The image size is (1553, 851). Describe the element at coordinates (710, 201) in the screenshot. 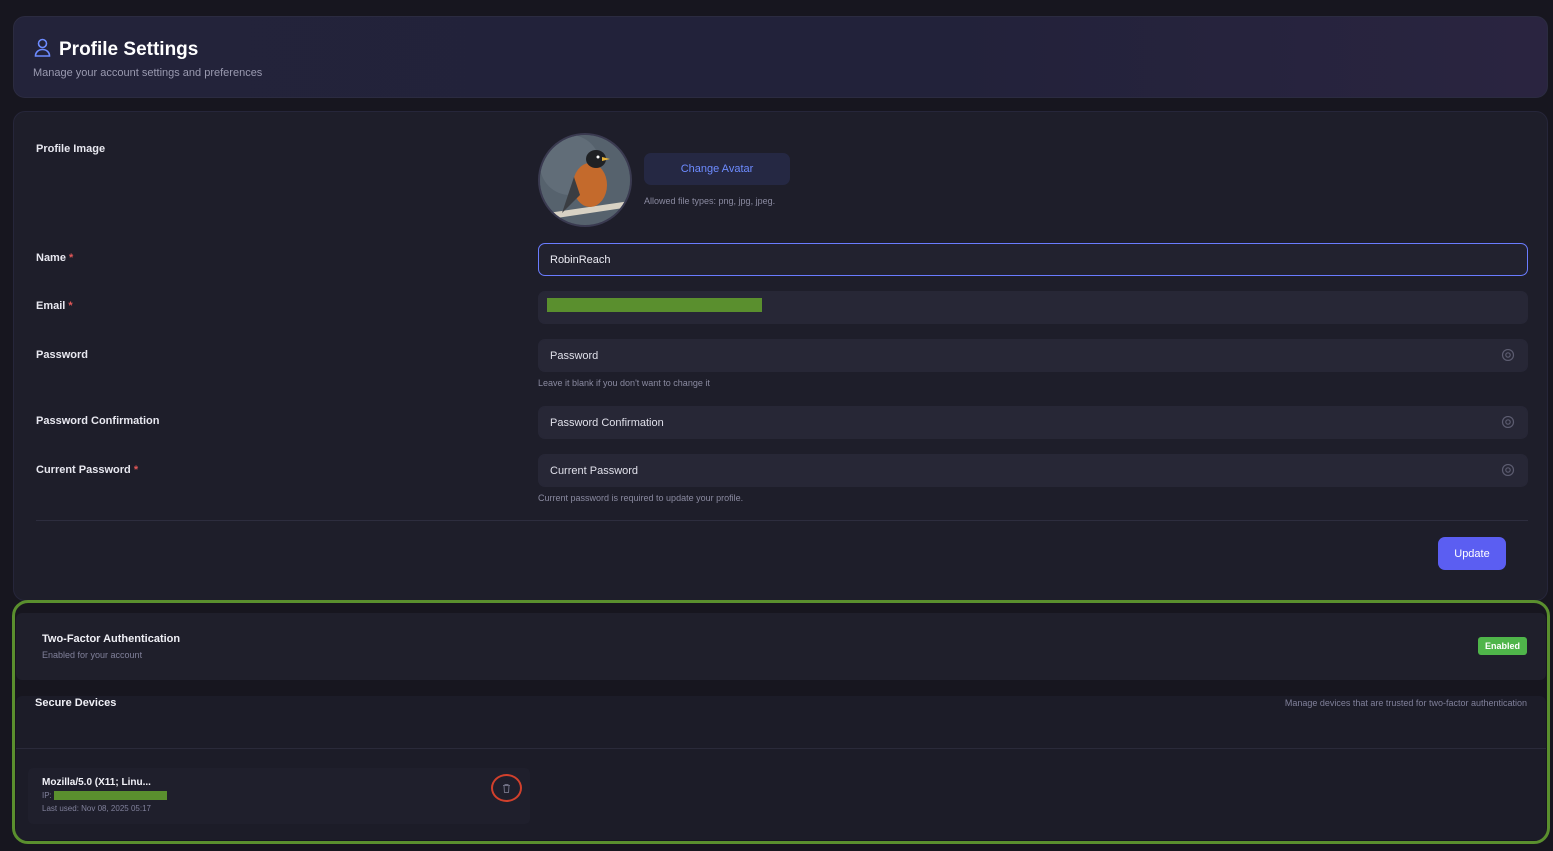

I see `allowed-file-types-hint: Allowed file types: png, jpg, jpeg.` at that location.